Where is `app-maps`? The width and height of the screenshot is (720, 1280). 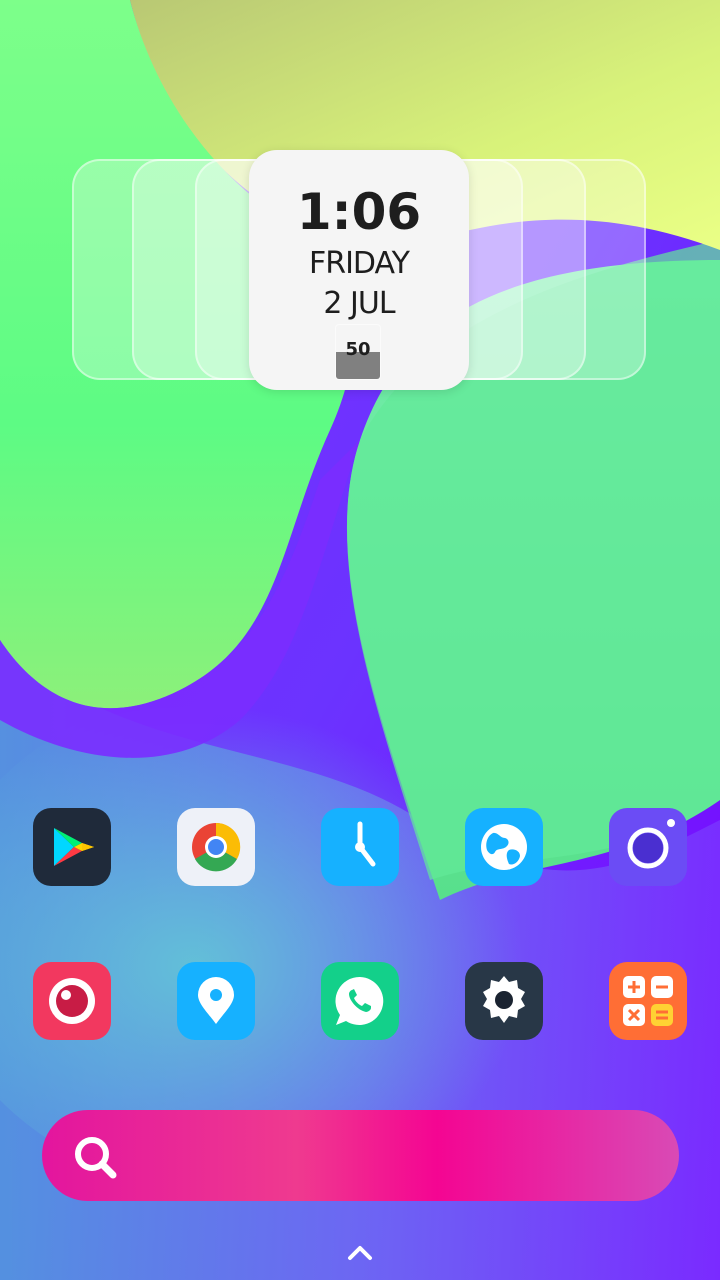 app-maps is located at coordinates (216, 1001).